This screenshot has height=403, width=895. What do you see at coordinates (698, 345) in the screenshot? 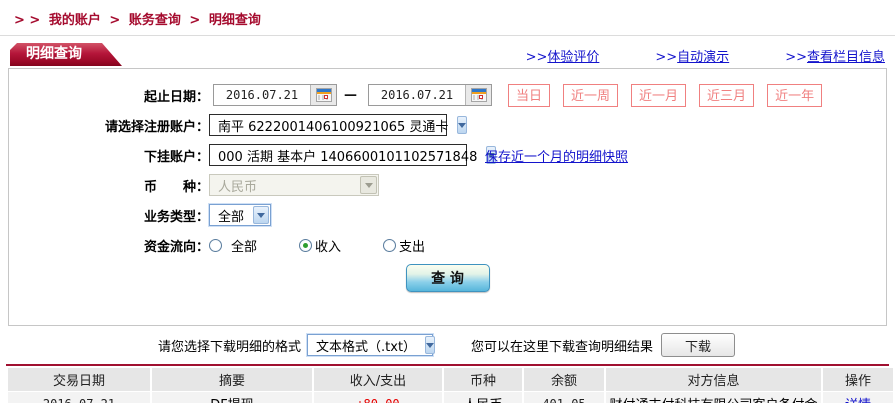
I see `download-button: 下载` at bounding box center [698, 345].